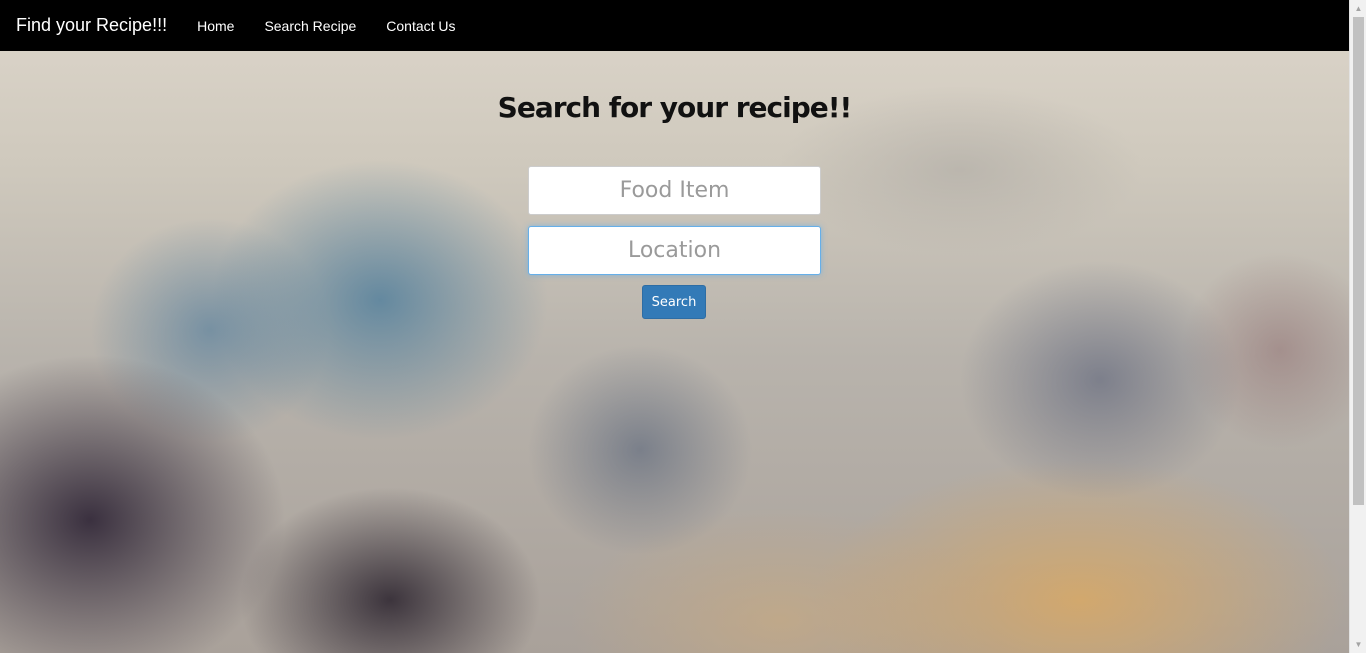  I want to click on food-item-input, so click(674, 190).